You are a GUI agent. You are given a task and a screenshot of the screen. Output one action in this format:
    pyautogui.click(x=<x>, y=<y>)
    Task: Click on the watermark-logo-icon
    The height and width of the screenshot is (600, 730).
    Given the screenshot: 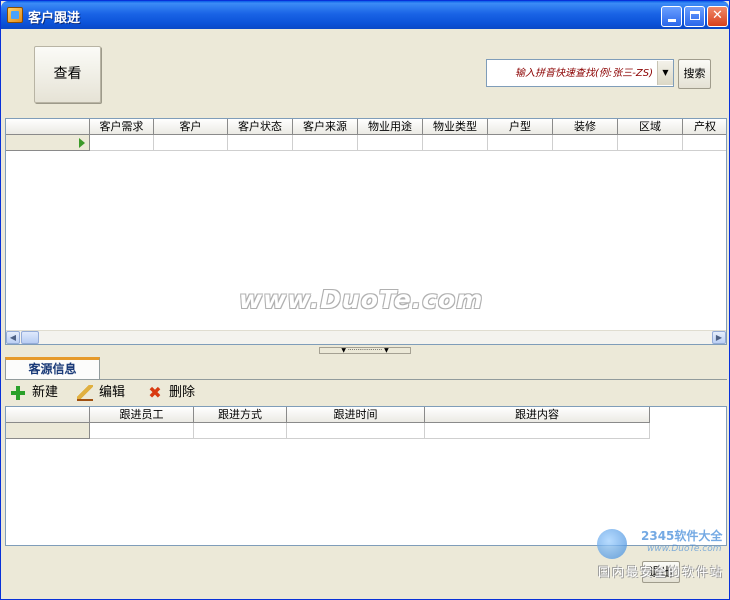 What is the action you would take?
    pyautogui.click(x=613, y=541)
    